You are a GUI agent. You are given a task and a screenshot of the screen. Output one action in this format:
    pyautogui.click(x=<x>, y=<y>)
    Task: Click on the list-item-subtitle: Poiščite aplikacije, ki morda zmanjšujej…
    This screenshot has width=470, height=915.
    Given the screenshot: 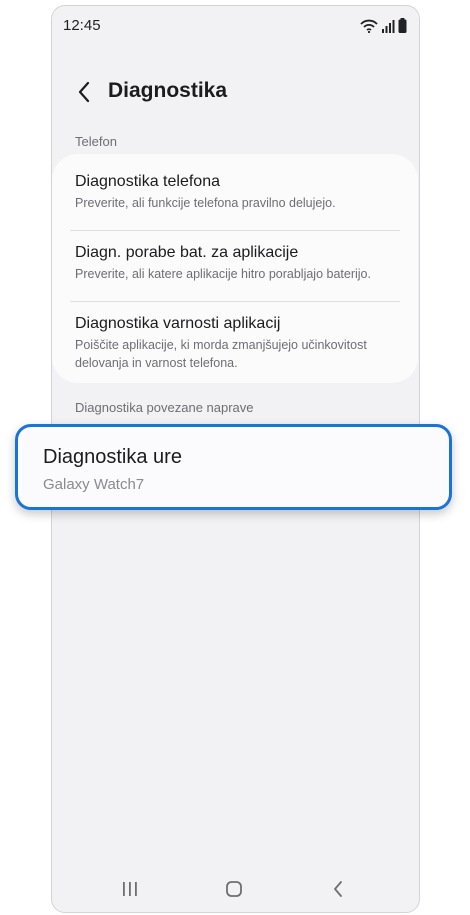 What is the action you would take?
    pyautogui.click(x=235, y=354)
    